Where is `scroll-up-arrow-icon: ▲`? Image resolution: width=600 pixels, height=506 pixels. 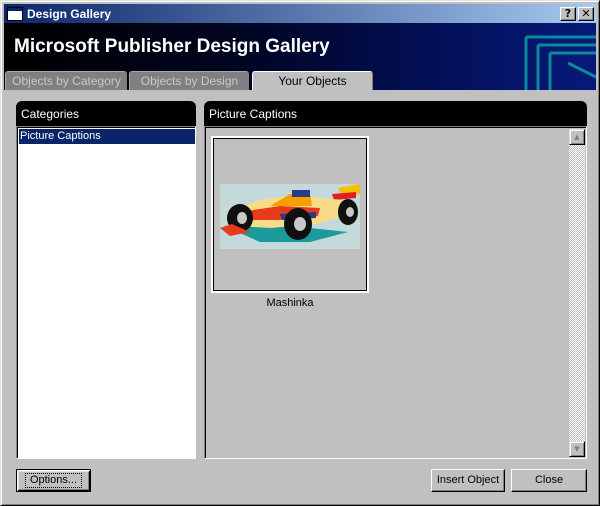 scroll-up-arrow-icon: ▲ is located at coordinates (577, 137).